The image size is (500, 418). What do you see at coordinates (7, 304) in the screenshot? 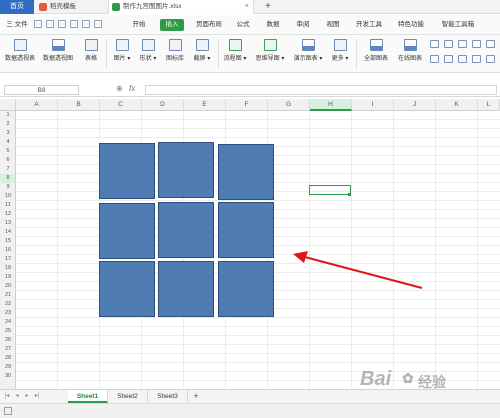
I see `row-header: 22` at bounding box center [7, 304].